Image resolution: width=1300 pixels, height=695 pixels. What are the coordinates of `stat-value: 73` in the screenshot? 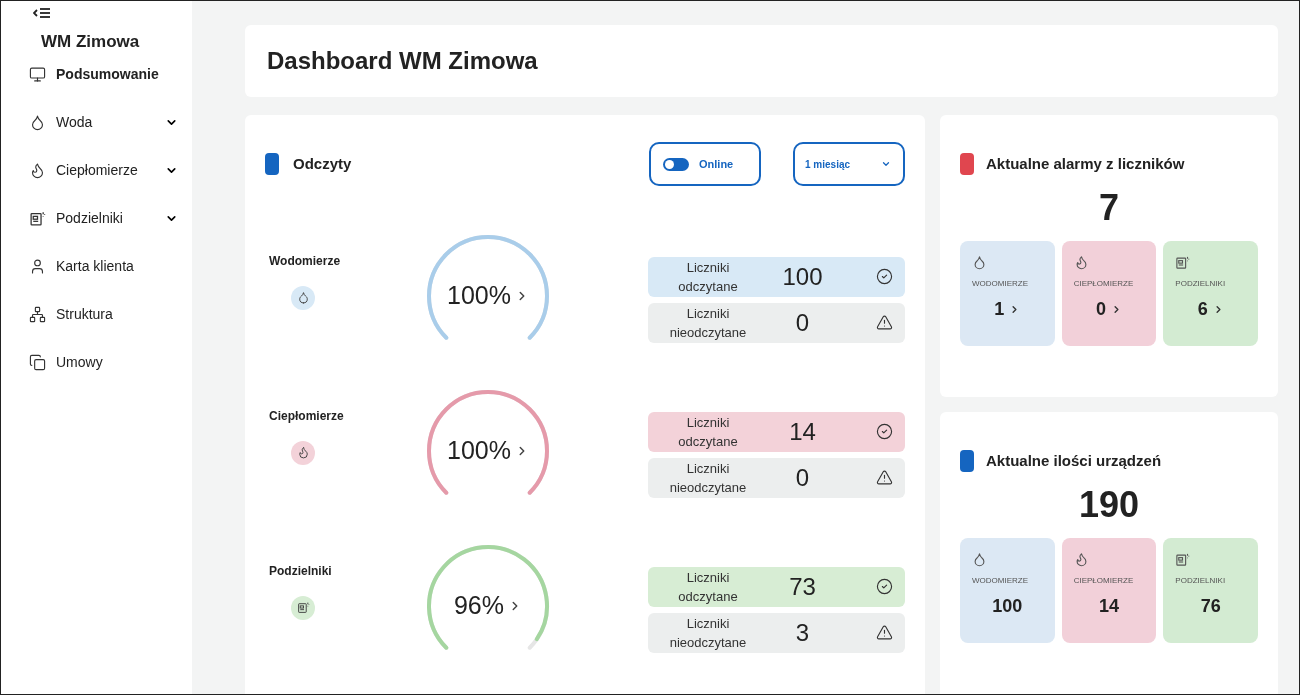 It's located at (802, 586).